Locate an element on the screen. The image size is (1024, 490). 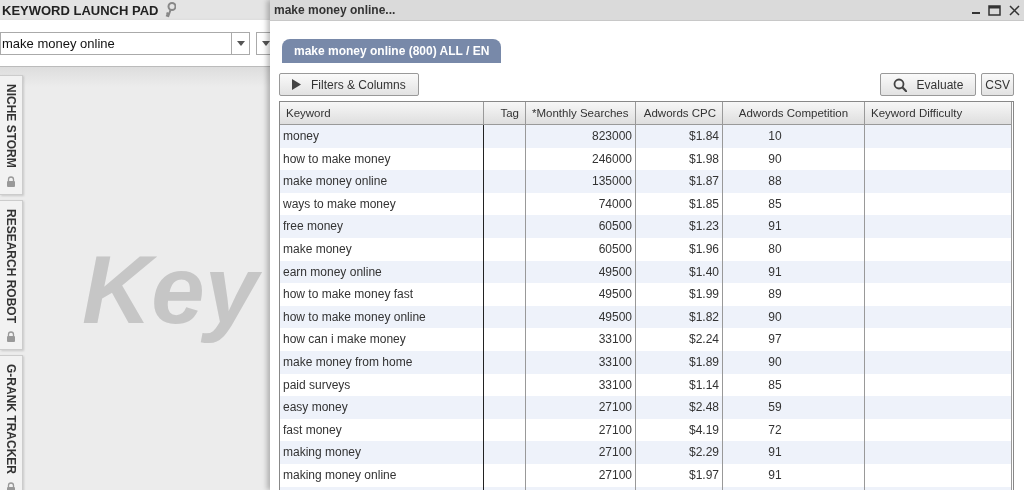
table-cell: money is located at coordinates (382, 136).